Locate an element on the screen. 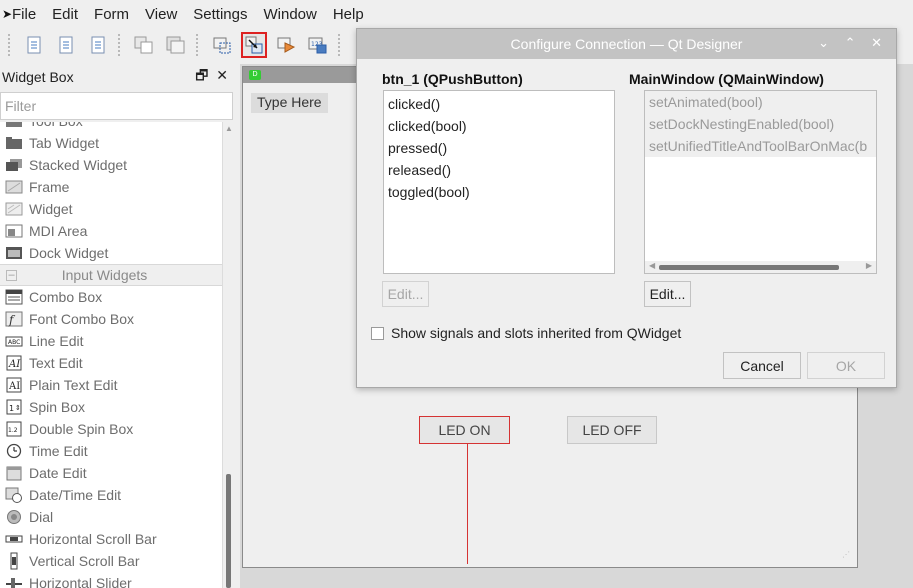 The image size is (913, 588). collapse-icon: – is located at coordinates (11, 275).